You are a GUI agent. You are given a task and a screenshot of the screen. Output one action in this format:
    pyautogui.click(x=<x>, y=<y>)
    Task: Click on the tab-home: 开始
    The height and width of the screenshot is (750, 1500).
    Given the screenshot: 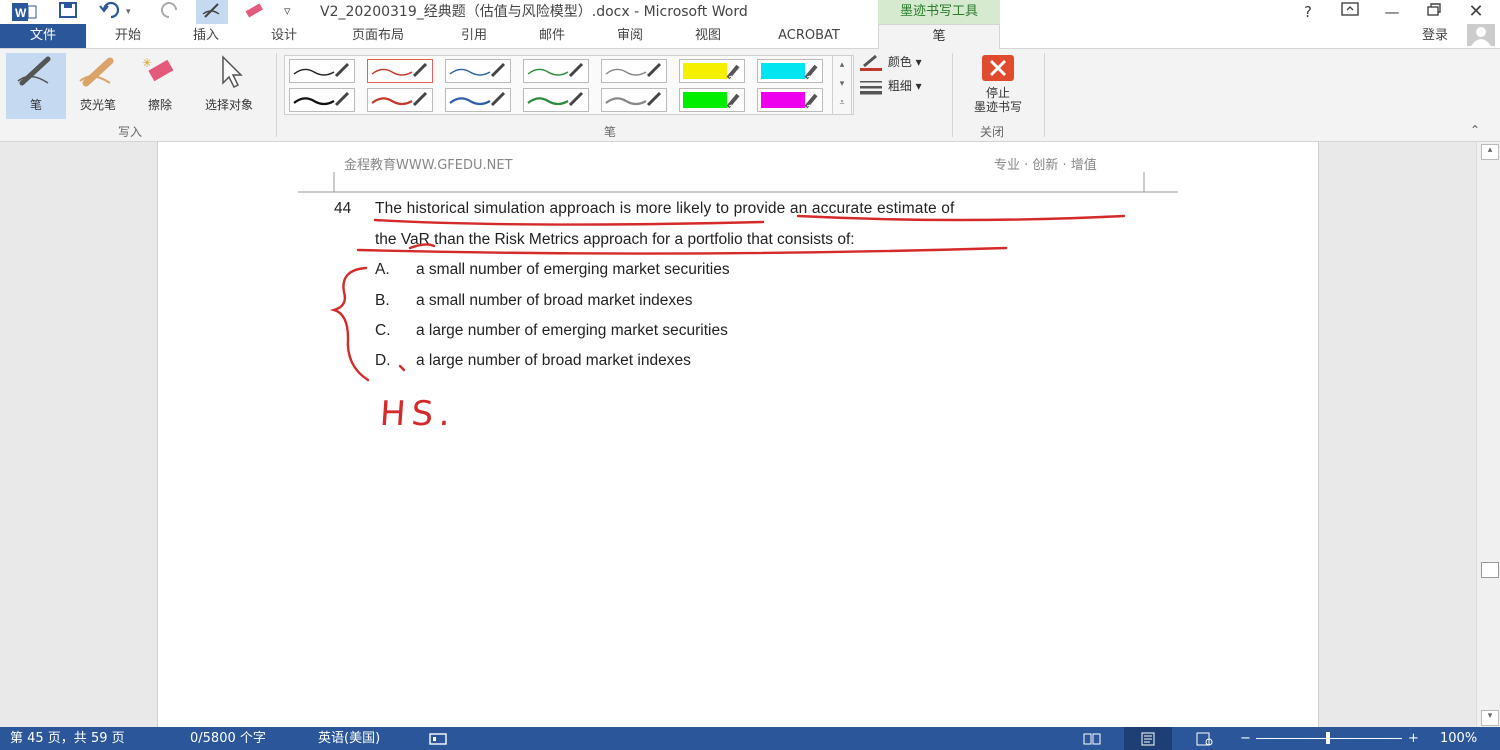 What is the action you would take?
    pyautogui.click(x=128, y=36)
    